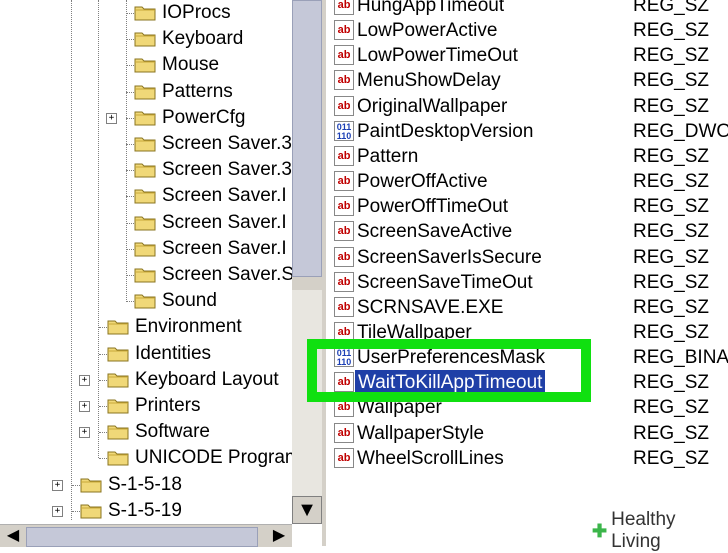 The height and width of the screenshot is (553, 728). Describe the element at coordinates (527, 106) in the screenshot. I see `value-row: ab OriginalWallpaper REG_SZ` at that location.